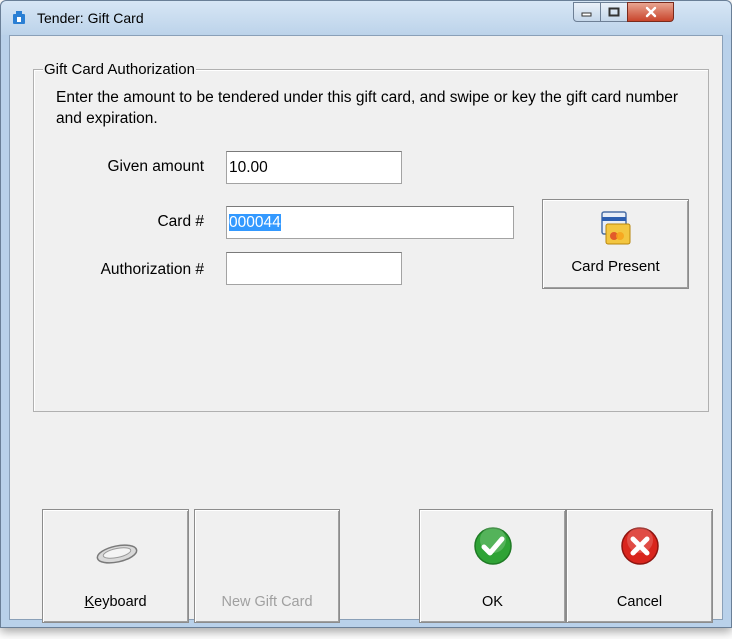 This screenshot has height=639, width=732. I want to click on given-amount-label: Given amount, so click(156, 166).